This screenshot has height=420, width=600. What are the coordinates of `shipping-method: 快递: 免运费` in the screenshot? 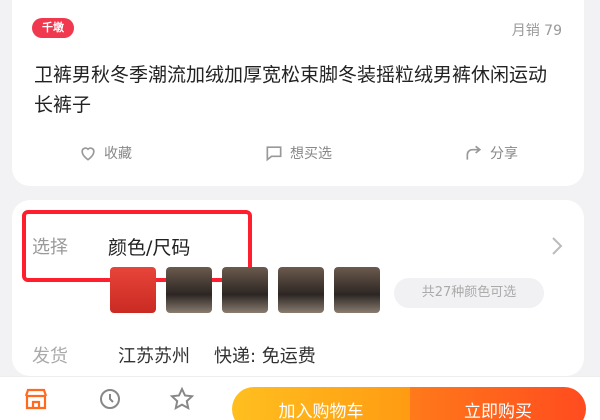 It's located at (265, 356).